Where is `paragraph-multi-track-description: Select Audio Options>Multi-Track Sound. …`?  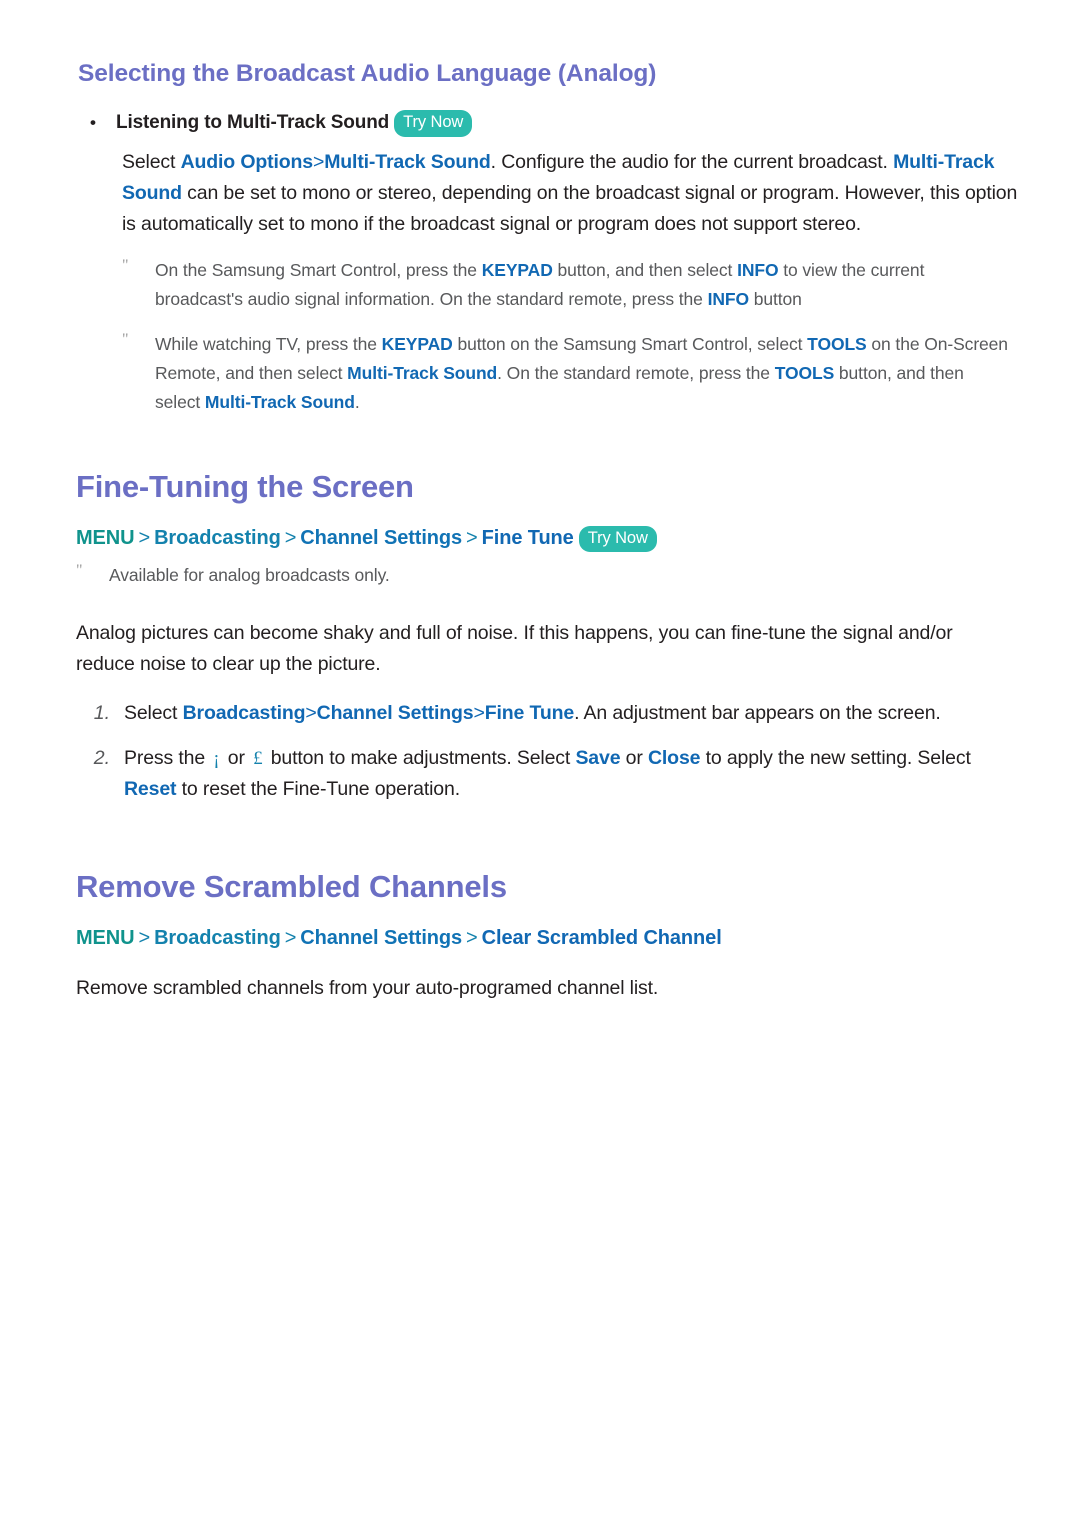 paragraph-multi-track-description: Select Audio Options>Multi-Track Sound. … is located at coordinates (574, 193).